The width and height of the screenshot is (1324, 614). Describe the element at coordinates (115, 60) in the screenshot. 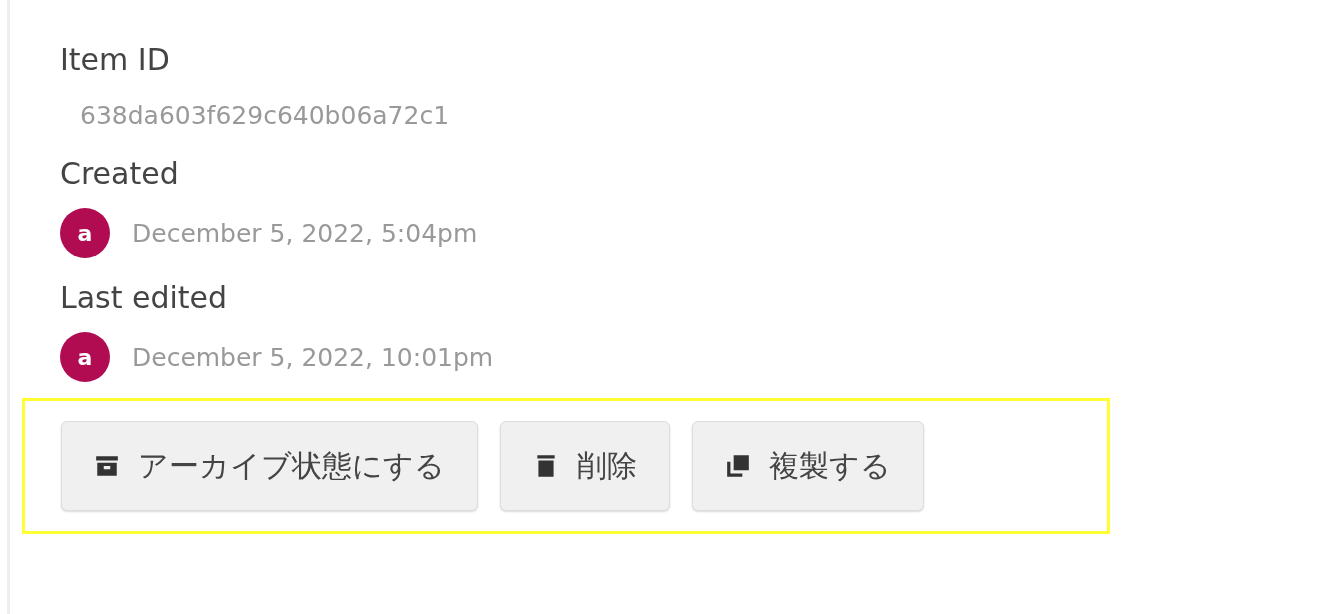

I see `field-label: Item ID` at that location.